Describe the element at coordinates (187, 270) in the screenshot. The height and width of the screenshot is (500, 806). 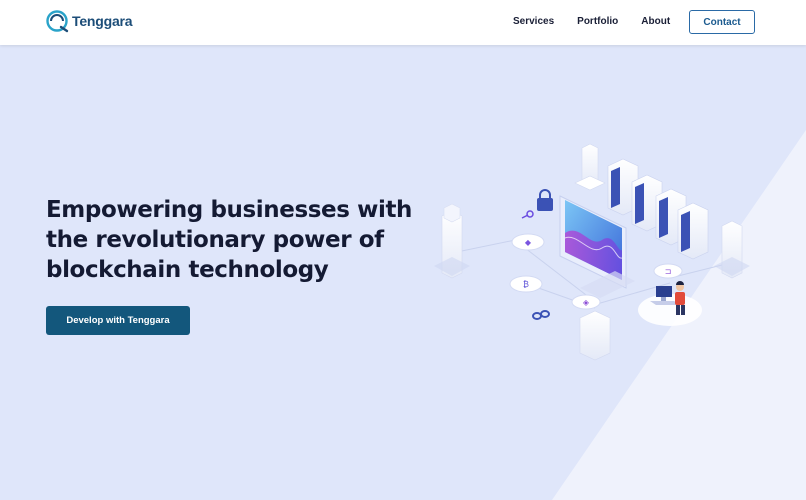
I see `hero-heading-line-3: blockchain technology` at that location.